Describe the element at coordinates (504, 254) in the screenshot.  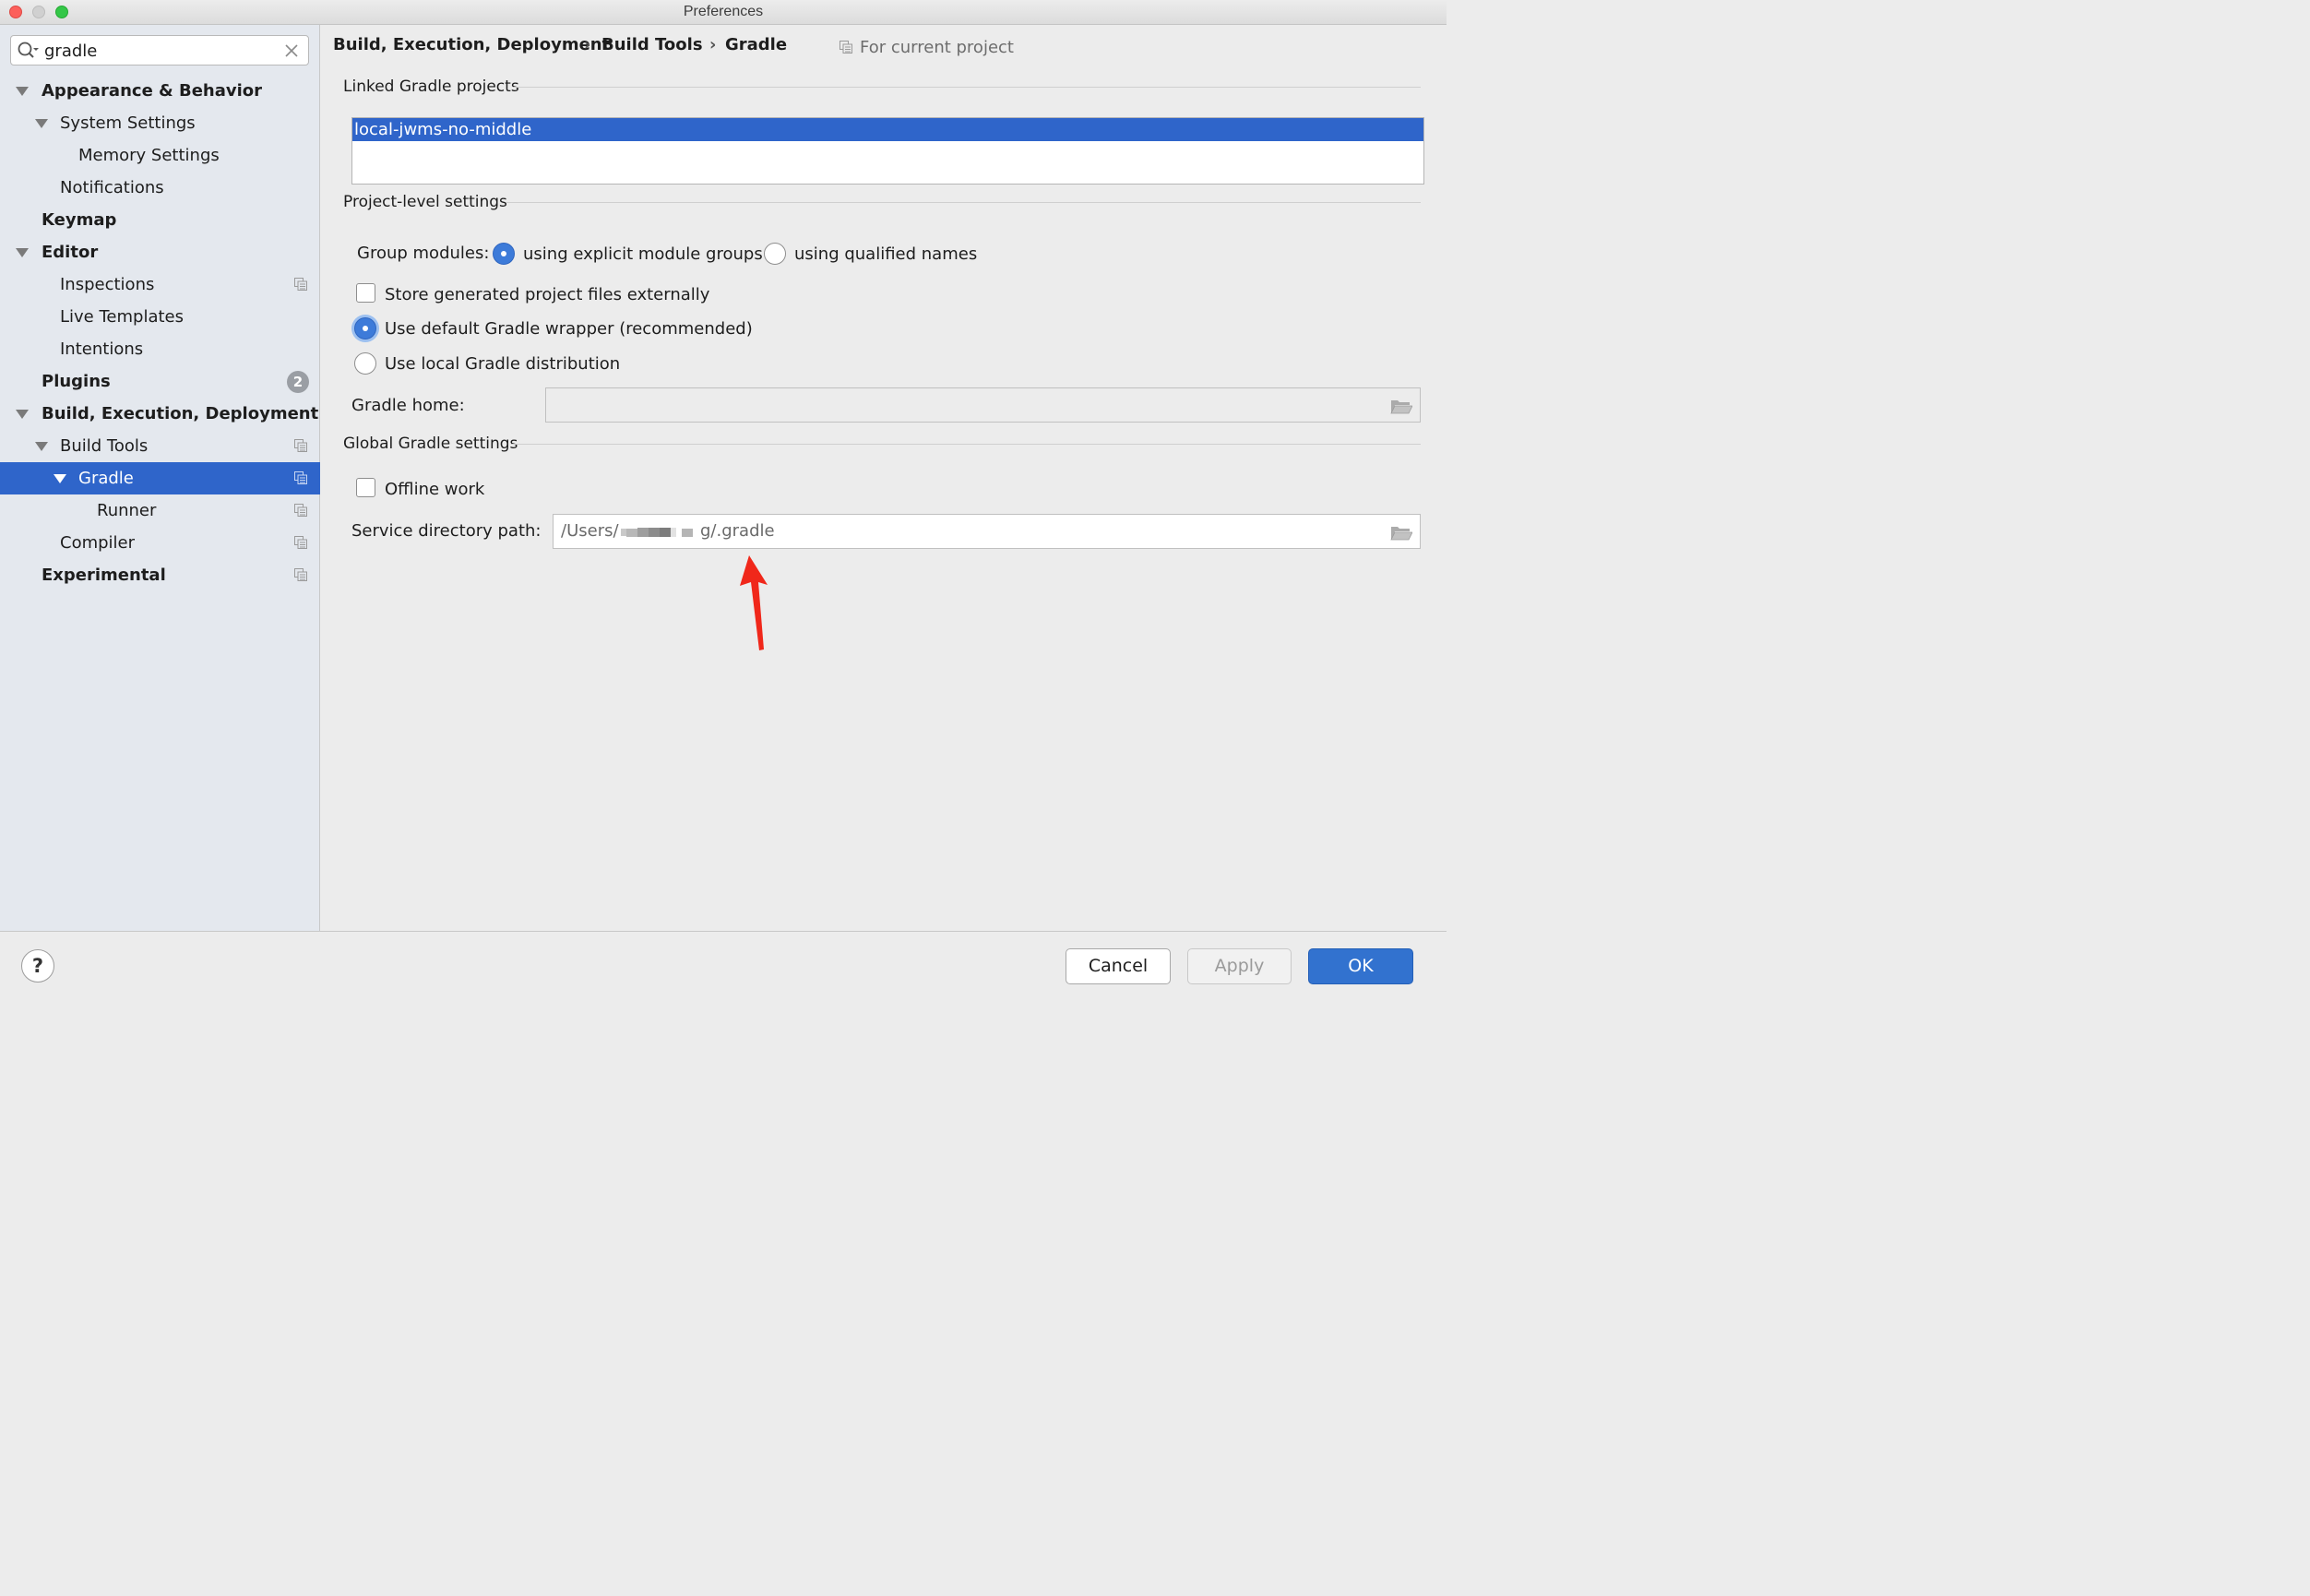
I see `group-explicit-radio` at that location.